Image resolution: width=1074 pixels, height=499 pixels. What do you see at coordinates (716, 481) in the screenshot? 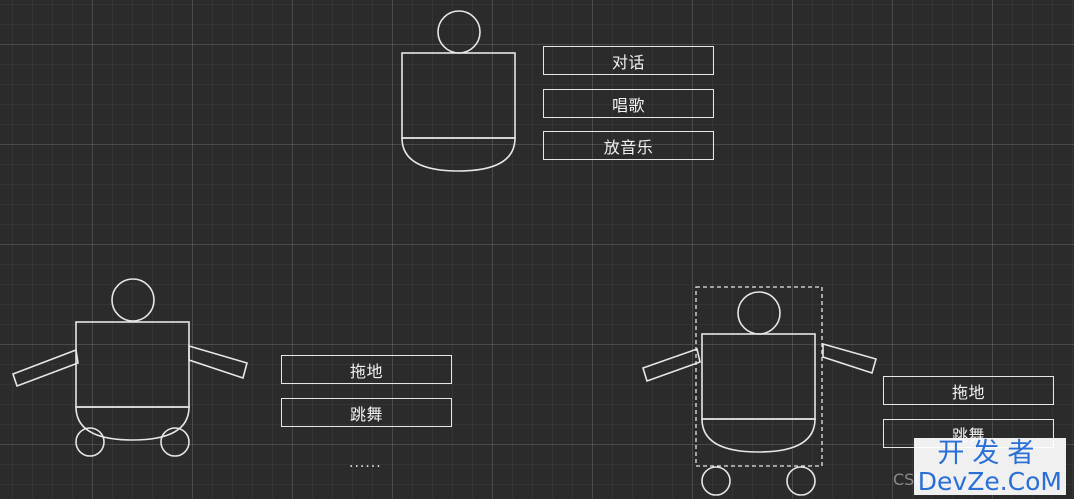
I see `robot-right-wheel-left` at bounding box center [716, 481].